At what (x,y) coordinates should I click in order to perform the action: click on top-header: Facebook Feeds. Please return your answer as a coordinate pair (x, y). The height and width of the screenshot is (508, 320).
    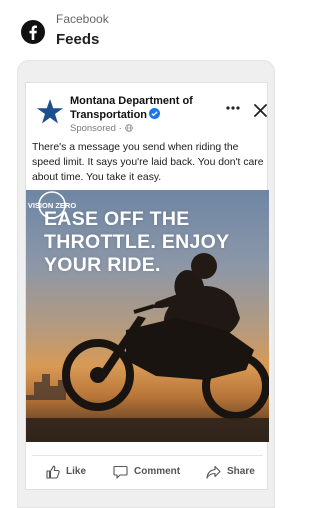
    Looking at the image, I should click on (143, 29).